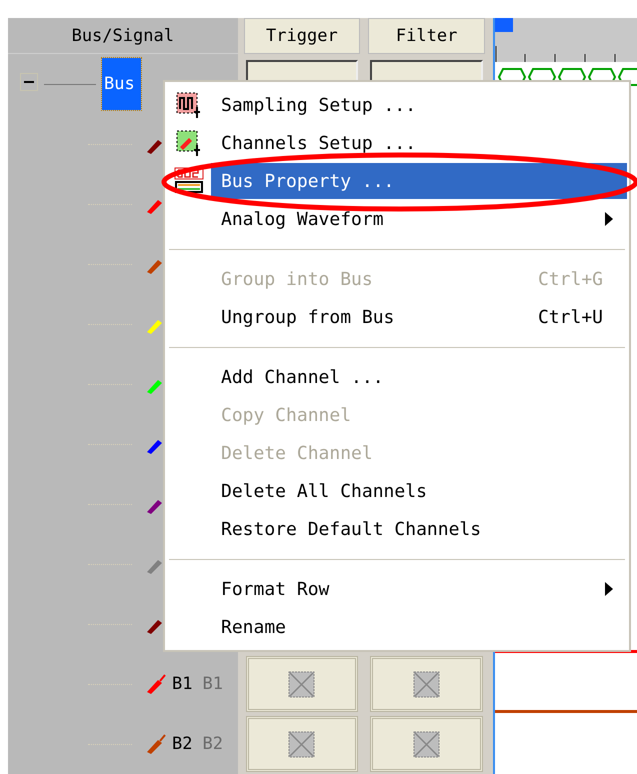 The image size is (637, 774). What do you see at coordinates (412, 280) in the screenshot?
I see `menu-item: Group into Bus Ctrl+G` at bounding box center [412, 280].